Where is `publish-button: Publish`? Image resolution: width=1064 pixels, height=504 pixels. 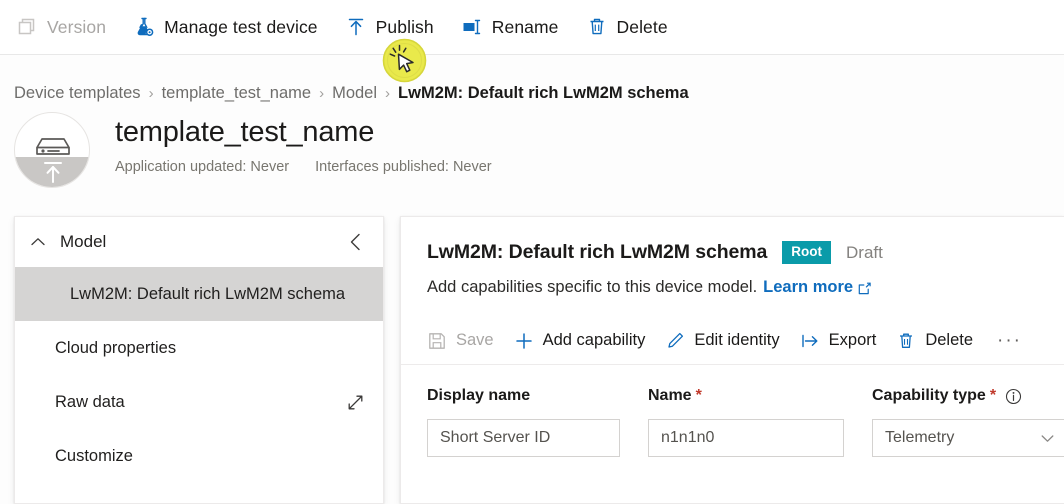
publish-button: Publish is located at coordinates (394, 27).